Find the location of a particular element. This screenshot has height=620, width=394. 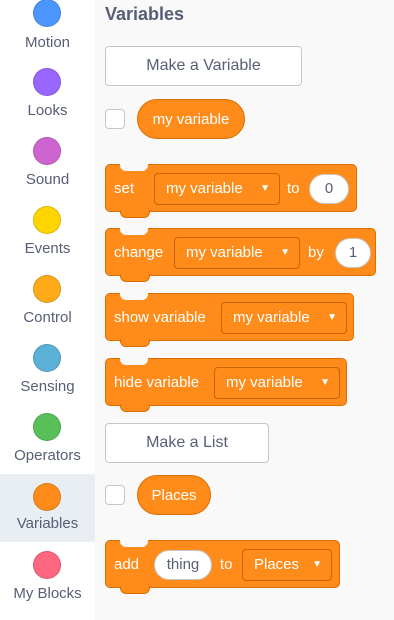

my-variable-reporter: my variable is located at coordinates (191, 119).